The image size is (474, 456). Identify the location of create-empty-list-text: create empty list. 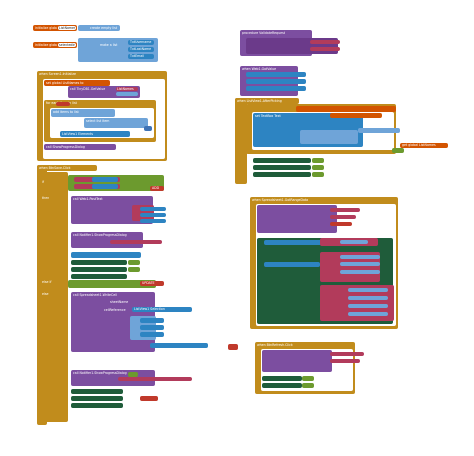
(104, 28).